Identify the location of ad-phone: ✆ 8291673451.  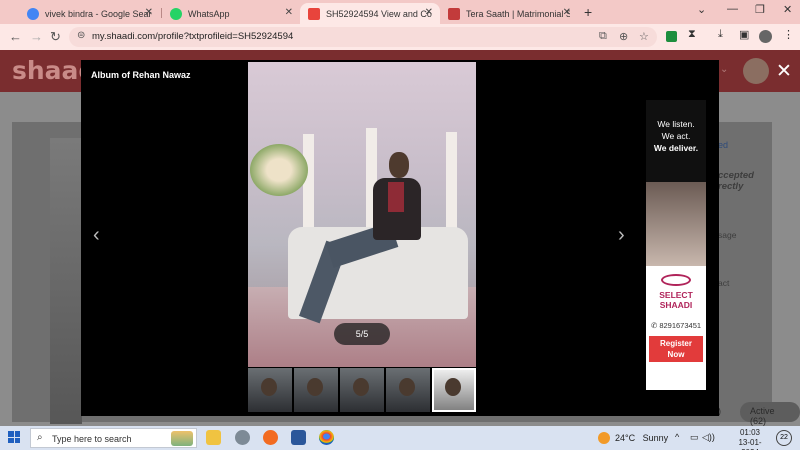
(676, 325).